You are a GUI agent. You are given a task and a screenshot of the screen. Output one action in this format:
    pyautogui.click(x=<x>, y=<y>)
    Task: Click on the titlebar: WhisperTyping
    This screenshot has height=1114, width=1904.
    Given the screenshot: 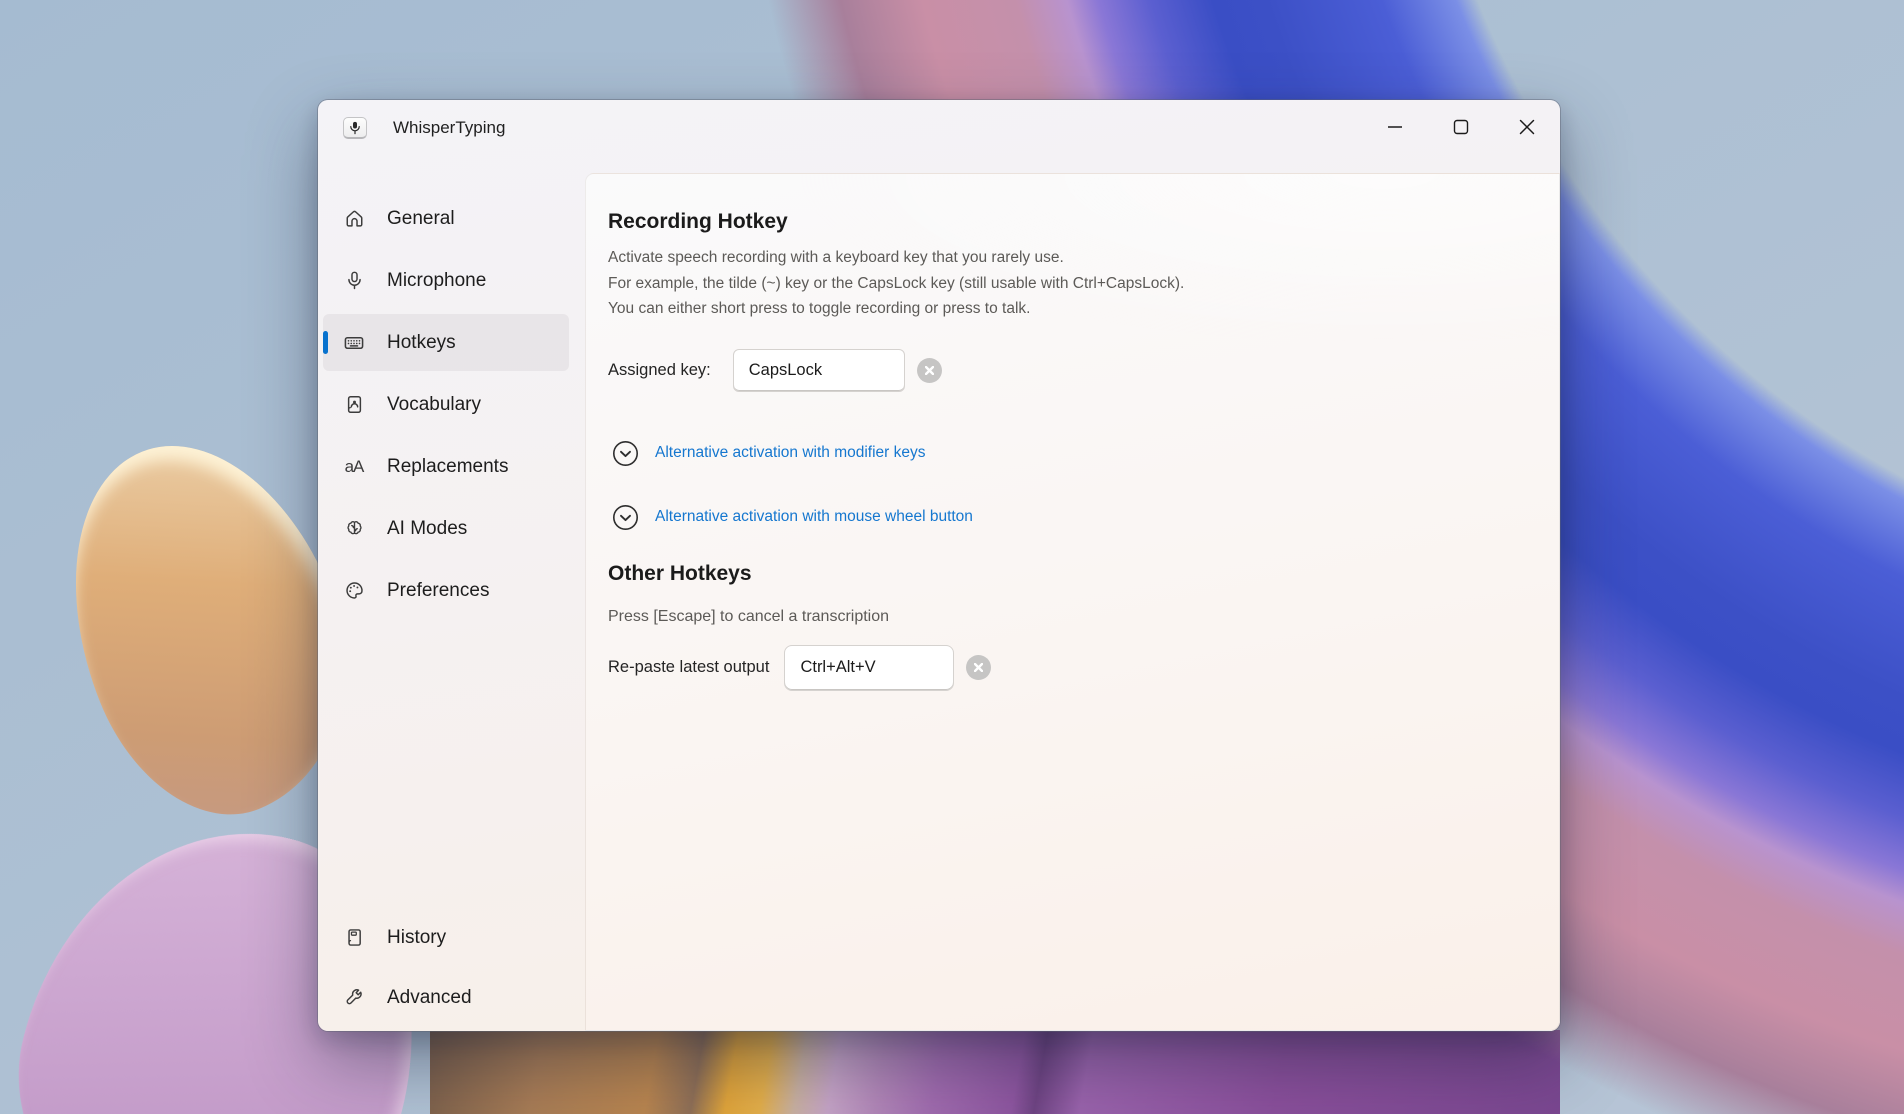 What is the action you would take?
    pyautogui.click(x=939, y=128)
    